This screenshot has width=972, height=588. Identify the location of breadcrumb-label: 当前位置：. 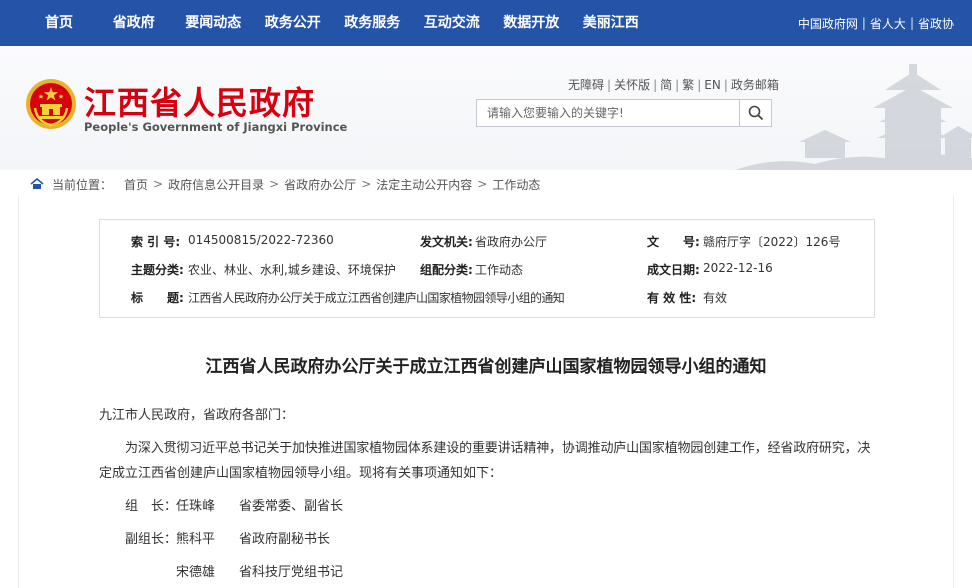
(82, 184).